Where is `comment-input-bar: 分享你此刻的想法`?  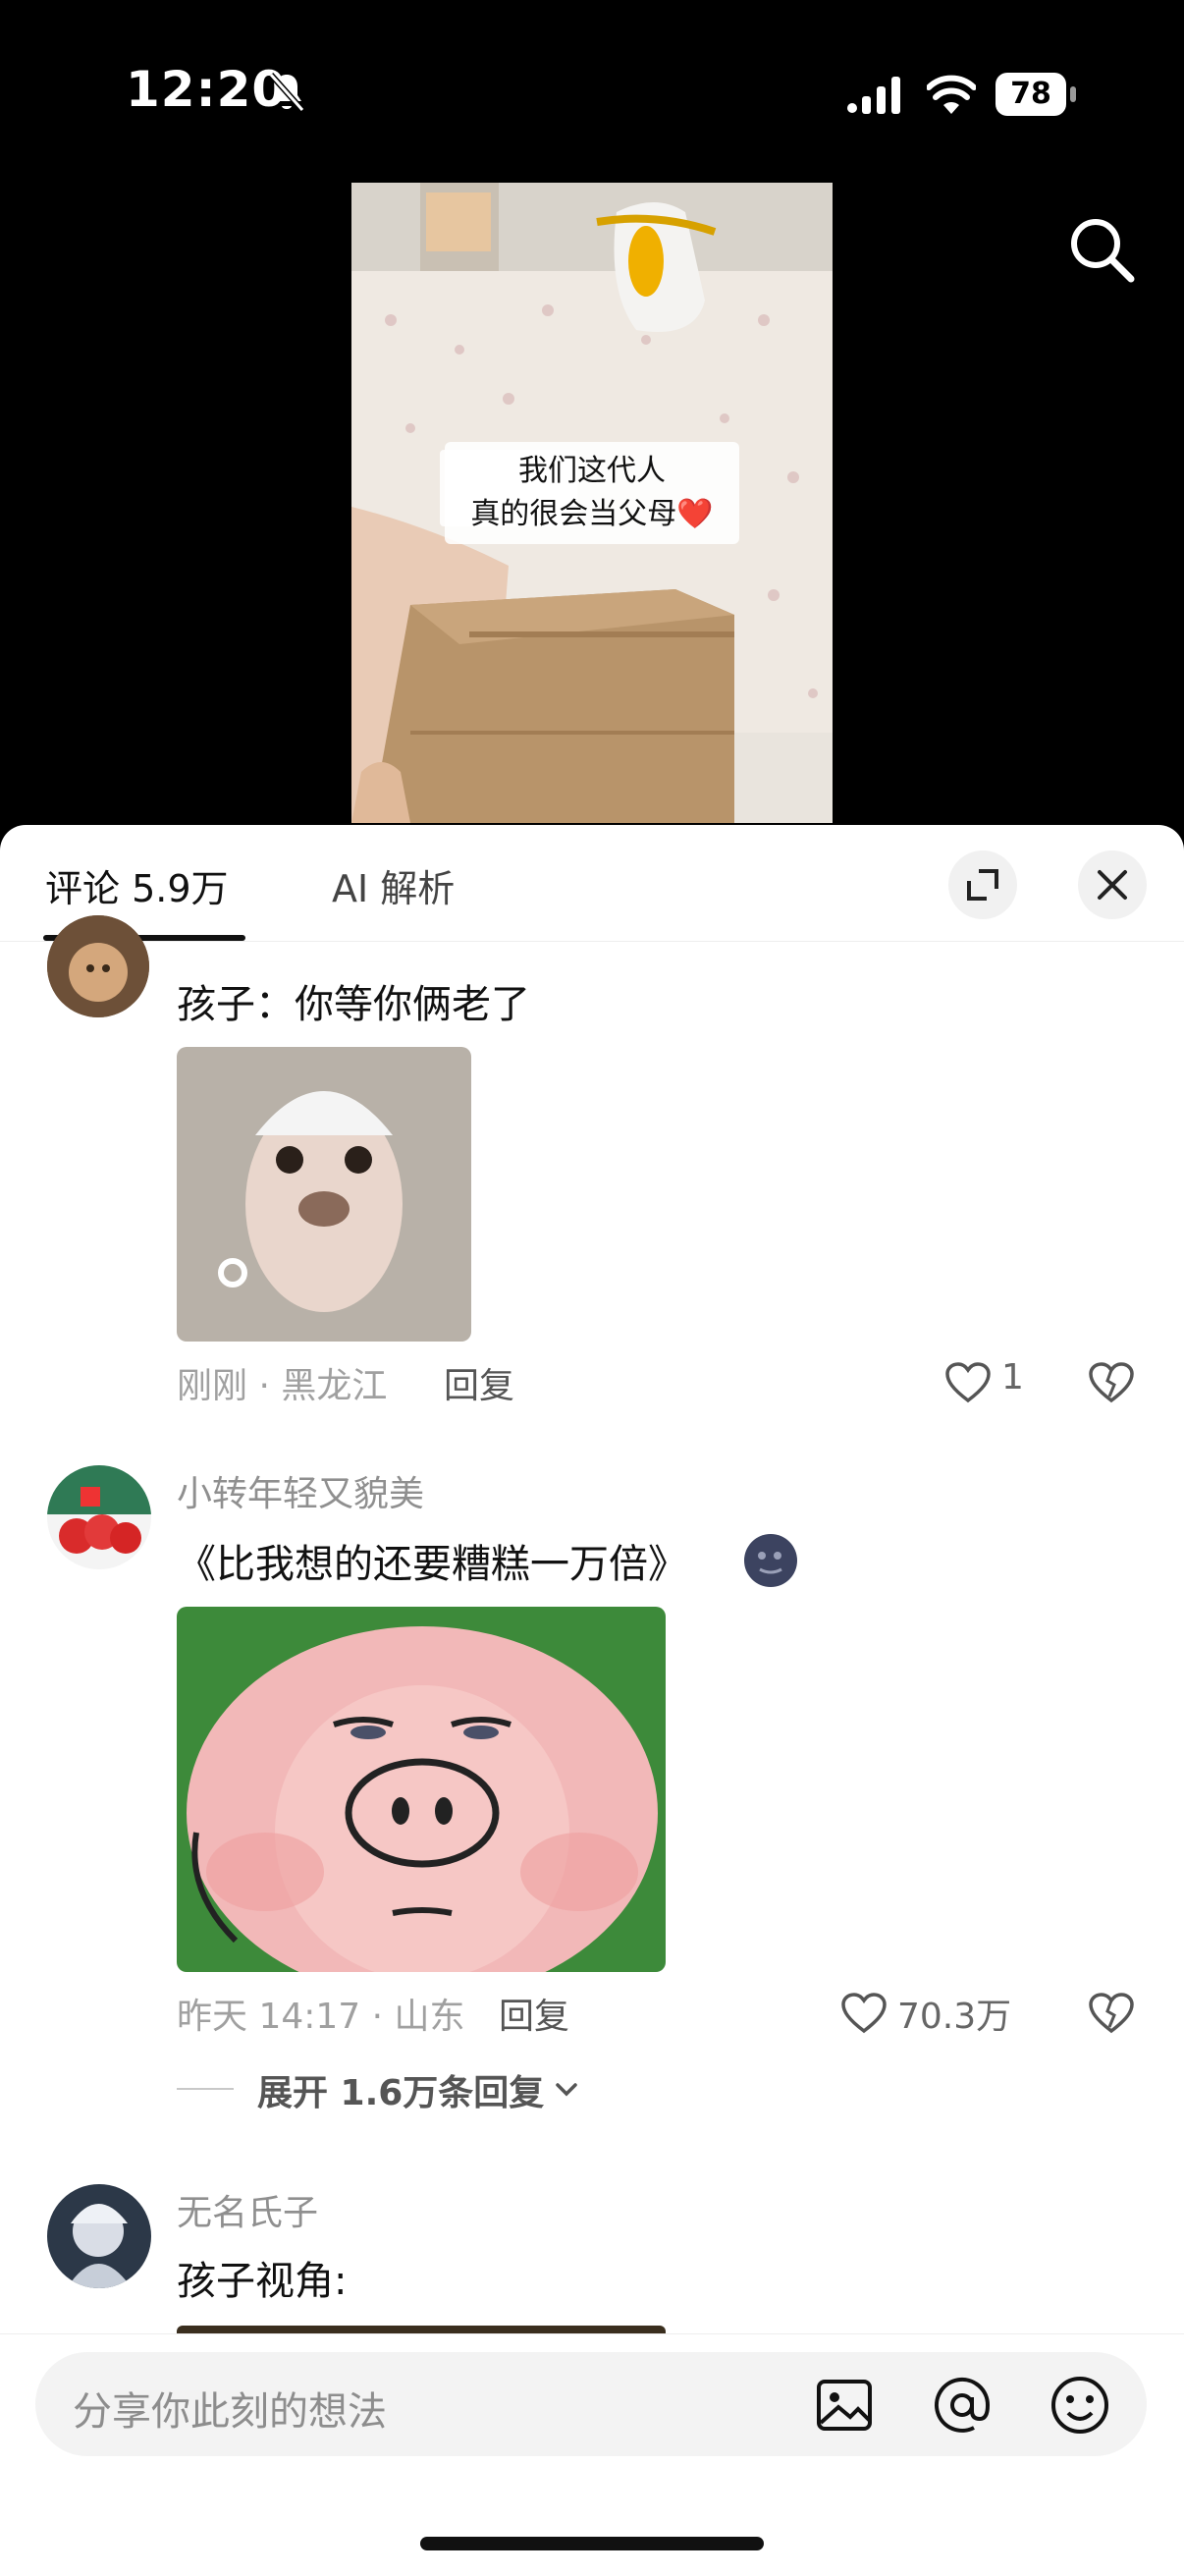
comment-input-bar: 分享你此刻的想法 is located at coordinates (592, 2455).